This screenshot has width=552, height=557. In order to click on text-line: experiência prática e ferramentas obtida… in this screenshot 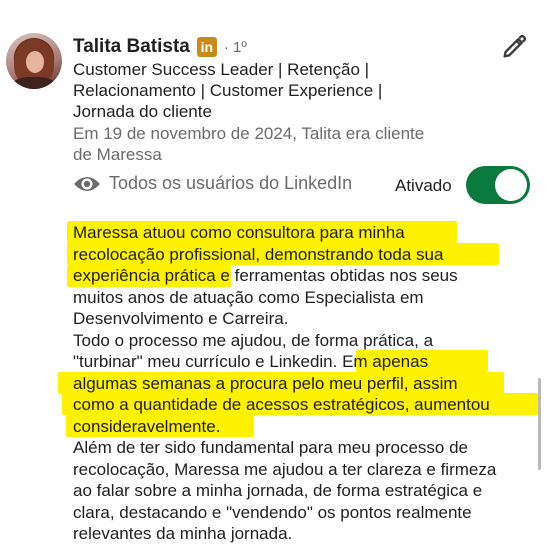, I will do `click(265, 275)`.